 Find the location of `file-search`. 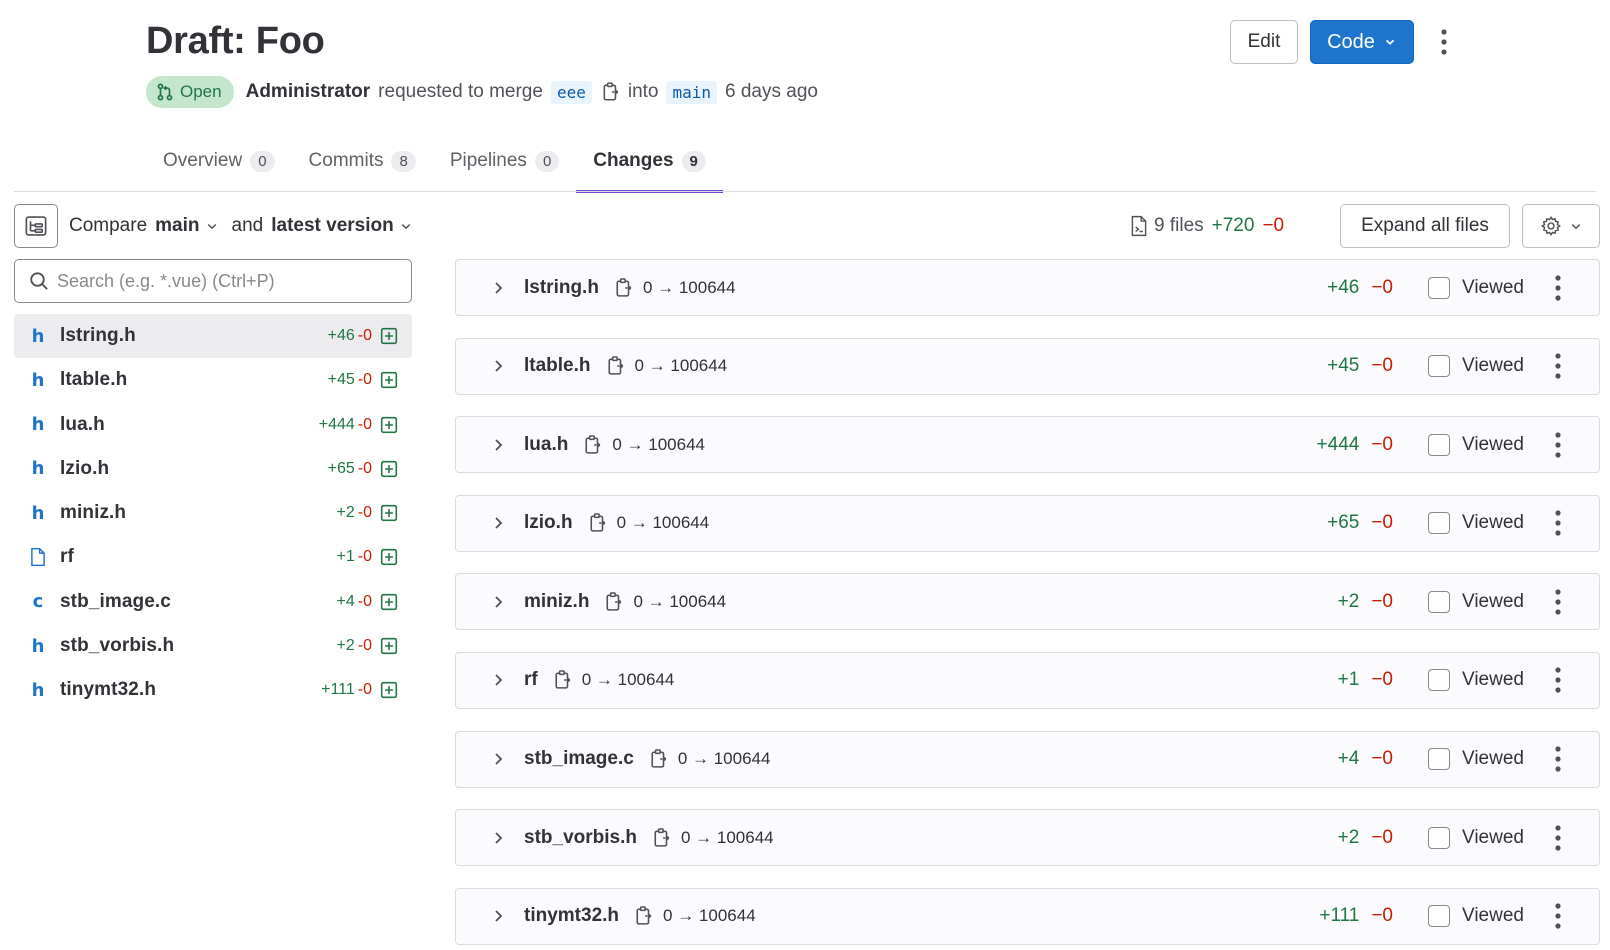

file-search is located at coordinates (213, 281).